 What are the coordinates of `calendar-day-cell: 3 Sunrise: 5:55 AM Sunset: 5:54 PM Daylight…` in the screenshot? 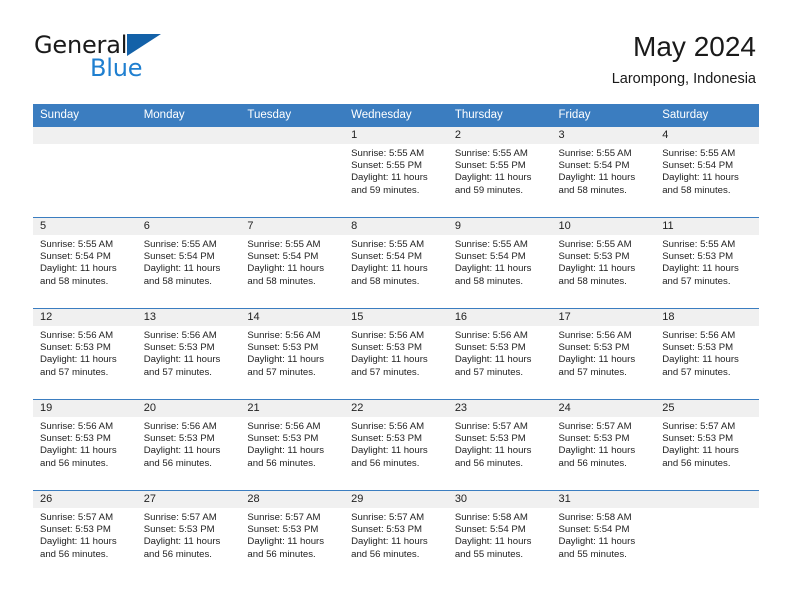 It's located at (603, 172).